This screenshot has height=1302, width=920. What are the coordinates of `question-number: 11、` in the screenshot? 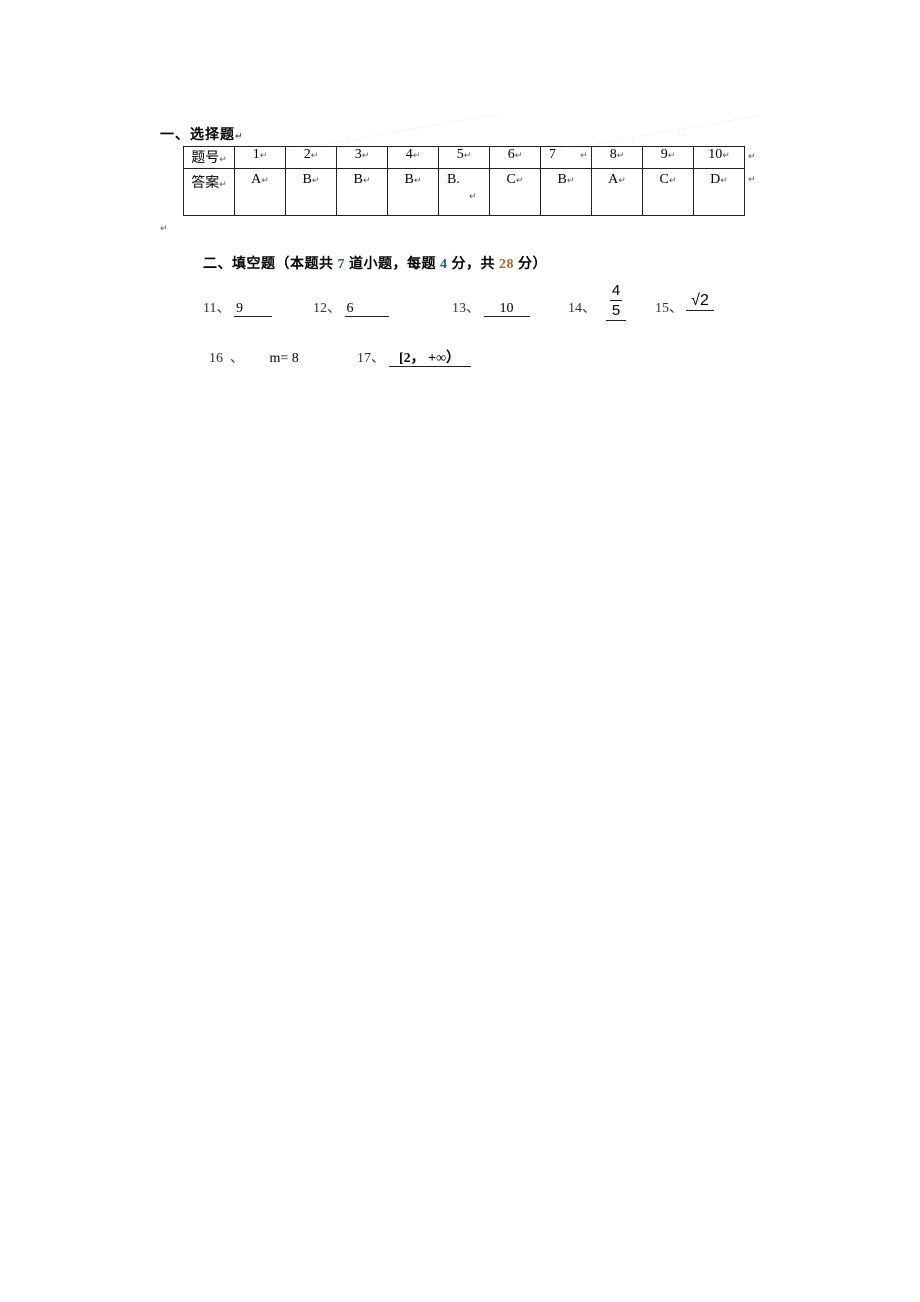 It's located at (217, 308).